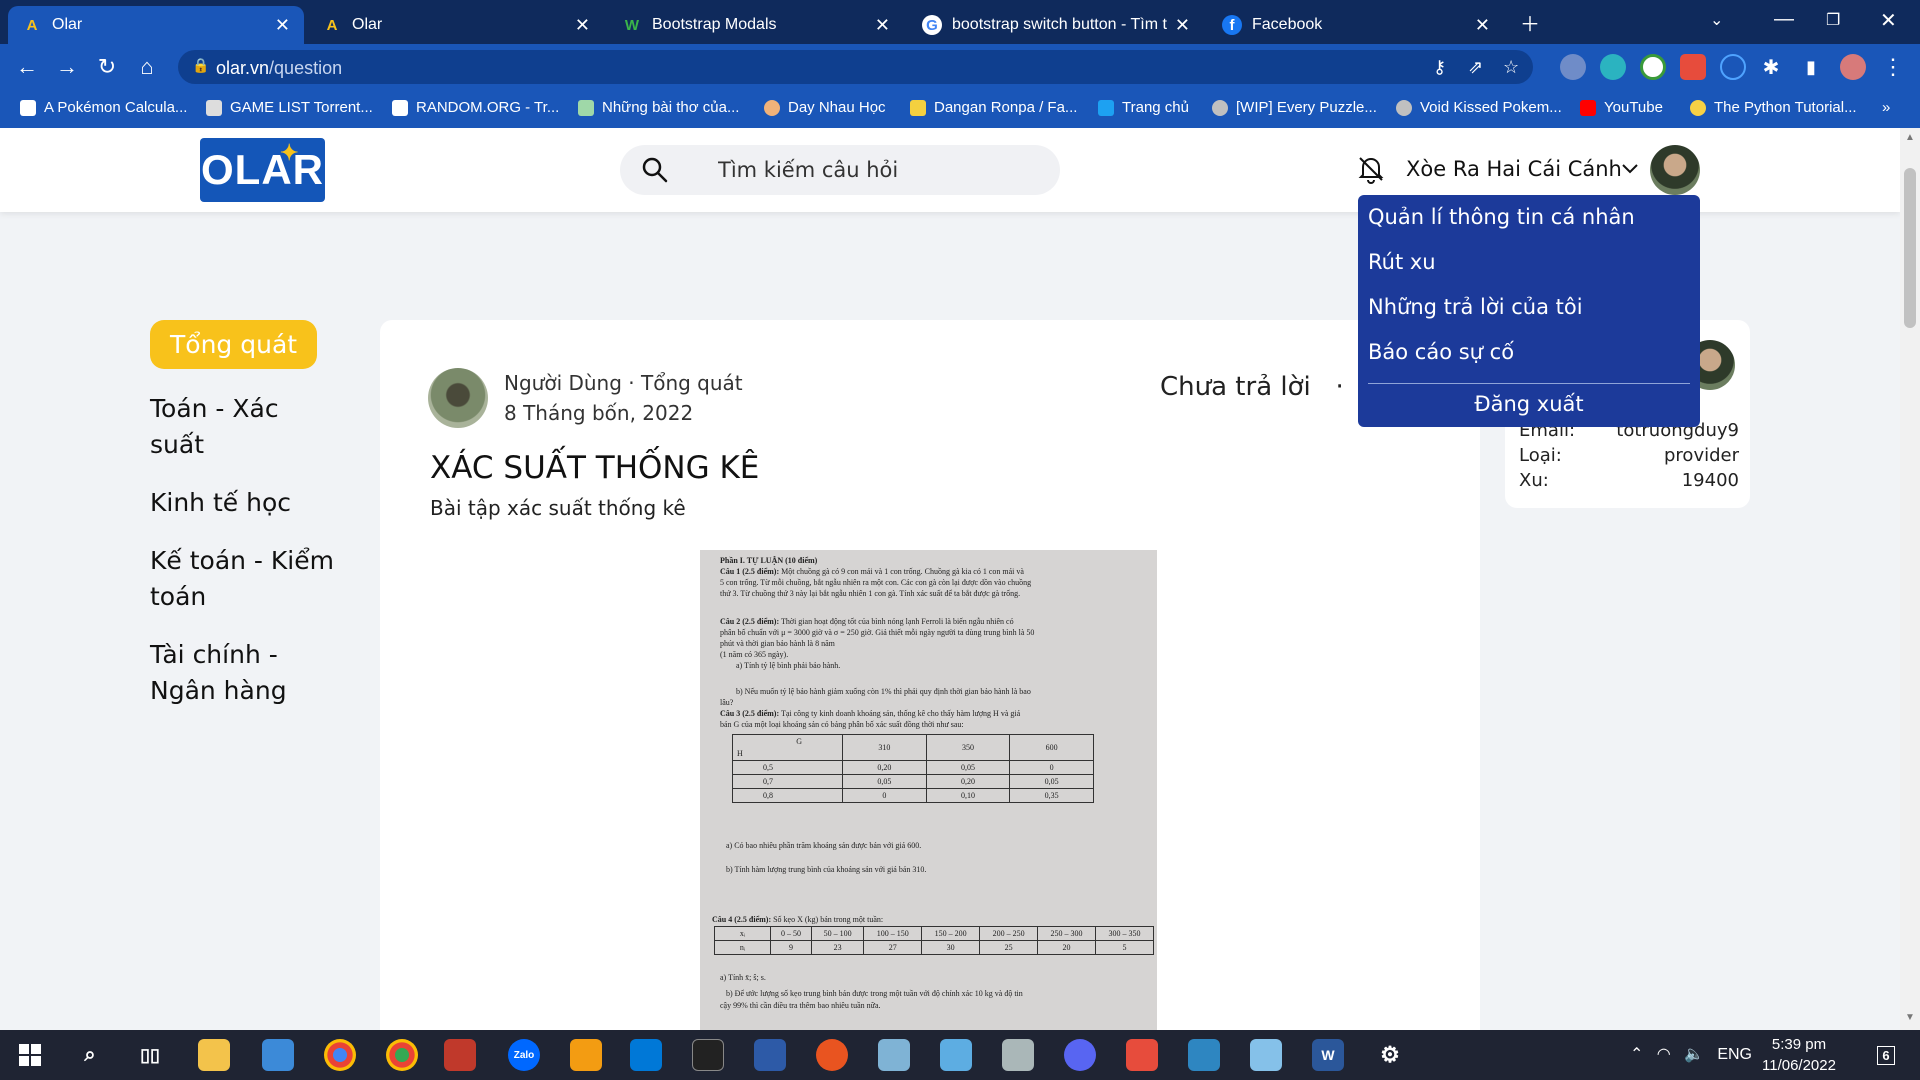 The width and height of the screenshot is (1920, 1080). I want to click on back-icon: ←, so click(27, 67).